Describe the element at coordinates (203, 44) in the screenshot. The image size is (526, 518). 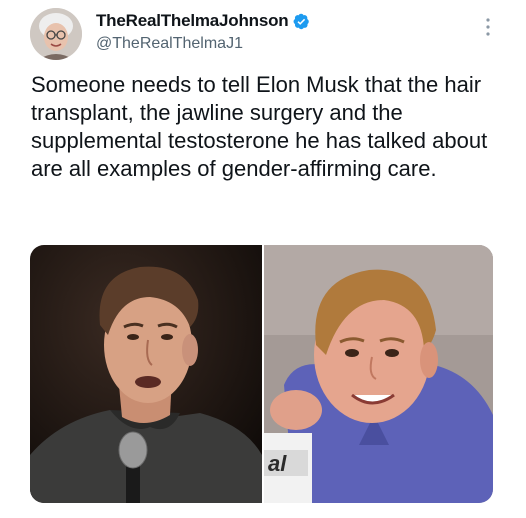
I see `author-handle: @TheRealThelmaJ1` at that location.